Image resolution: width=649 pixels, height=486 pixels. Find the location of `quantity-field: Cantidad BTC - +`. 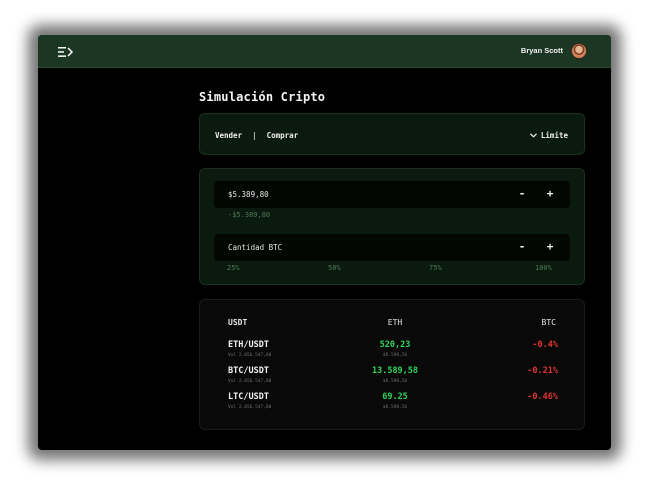

quantity-field: Cantidad BTC - + is located at coordinates (392, 247).